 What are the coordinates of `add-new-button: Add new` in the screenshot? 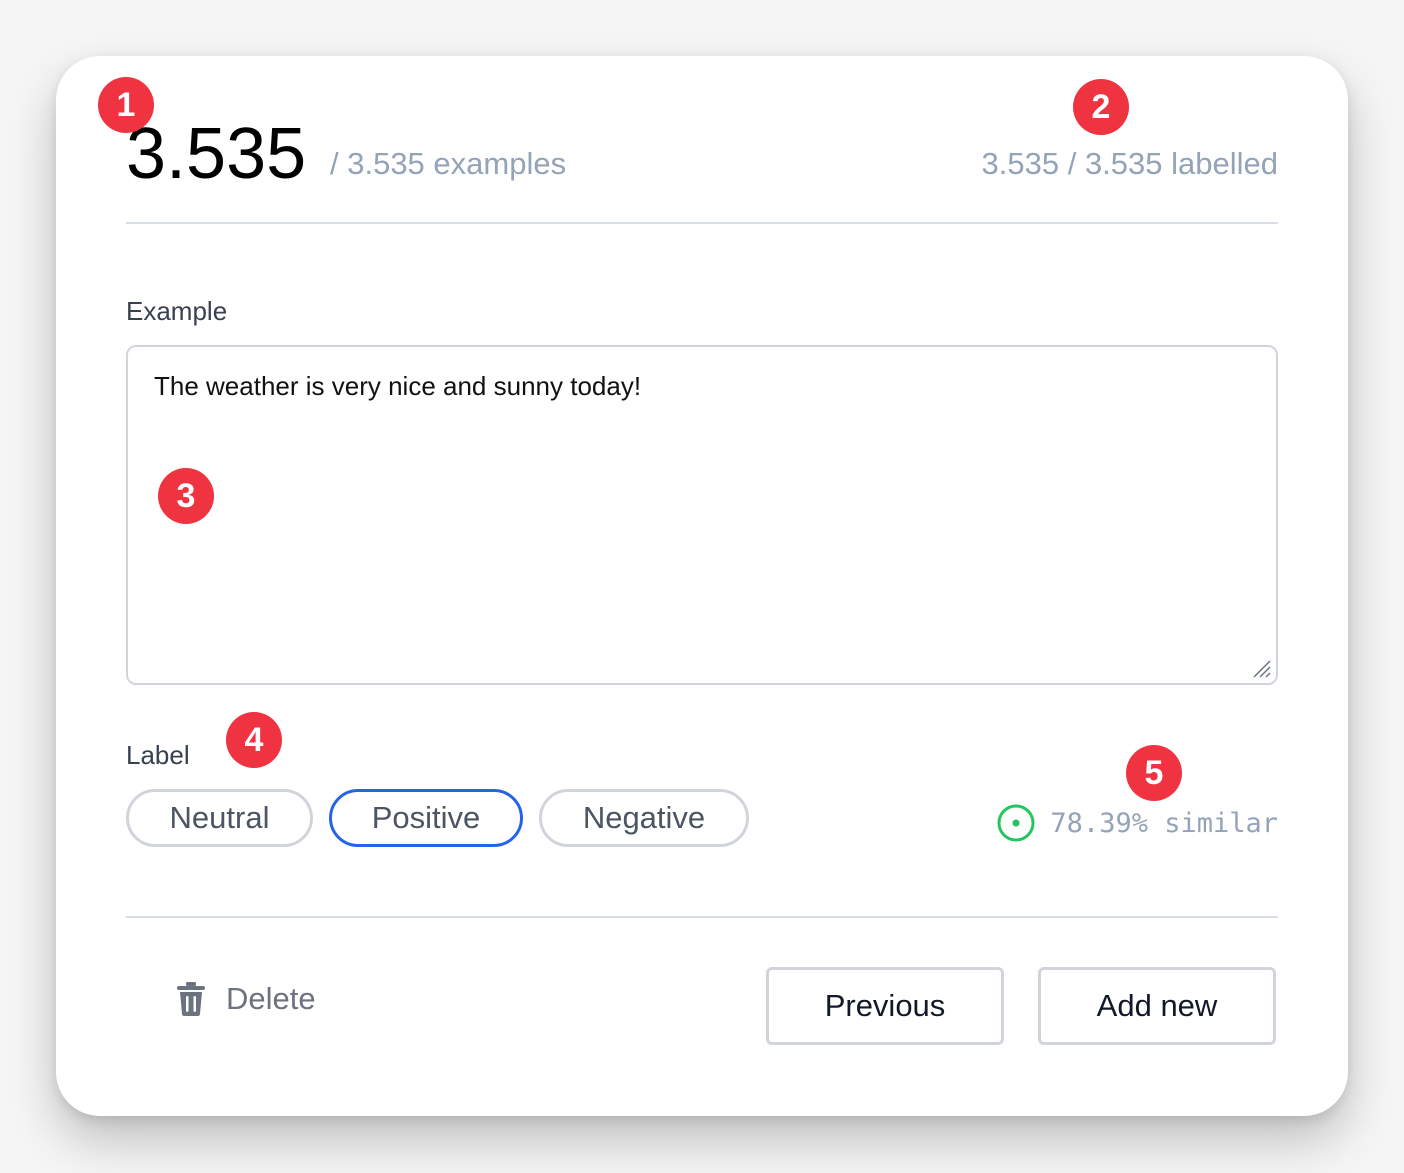 It's located at (1157, 1006).